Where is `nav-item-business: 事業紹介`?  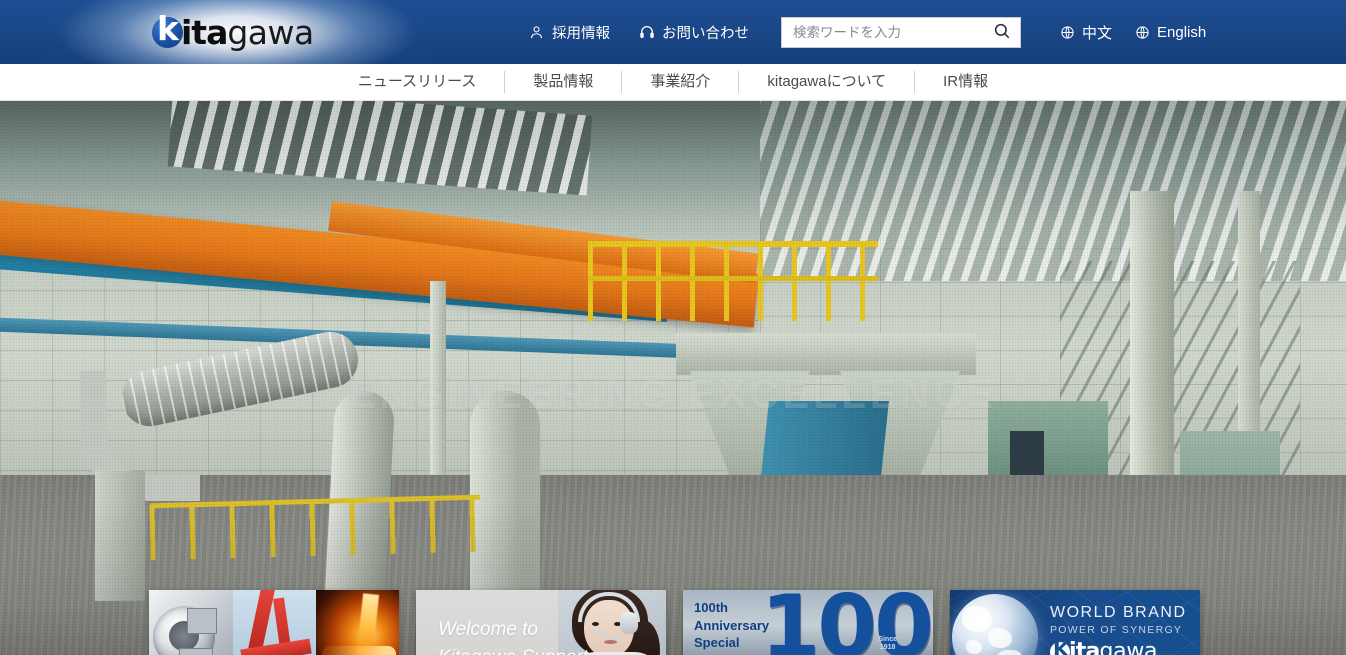 nav-item-business: 事業紹介 is located at coordinates (680, 82).